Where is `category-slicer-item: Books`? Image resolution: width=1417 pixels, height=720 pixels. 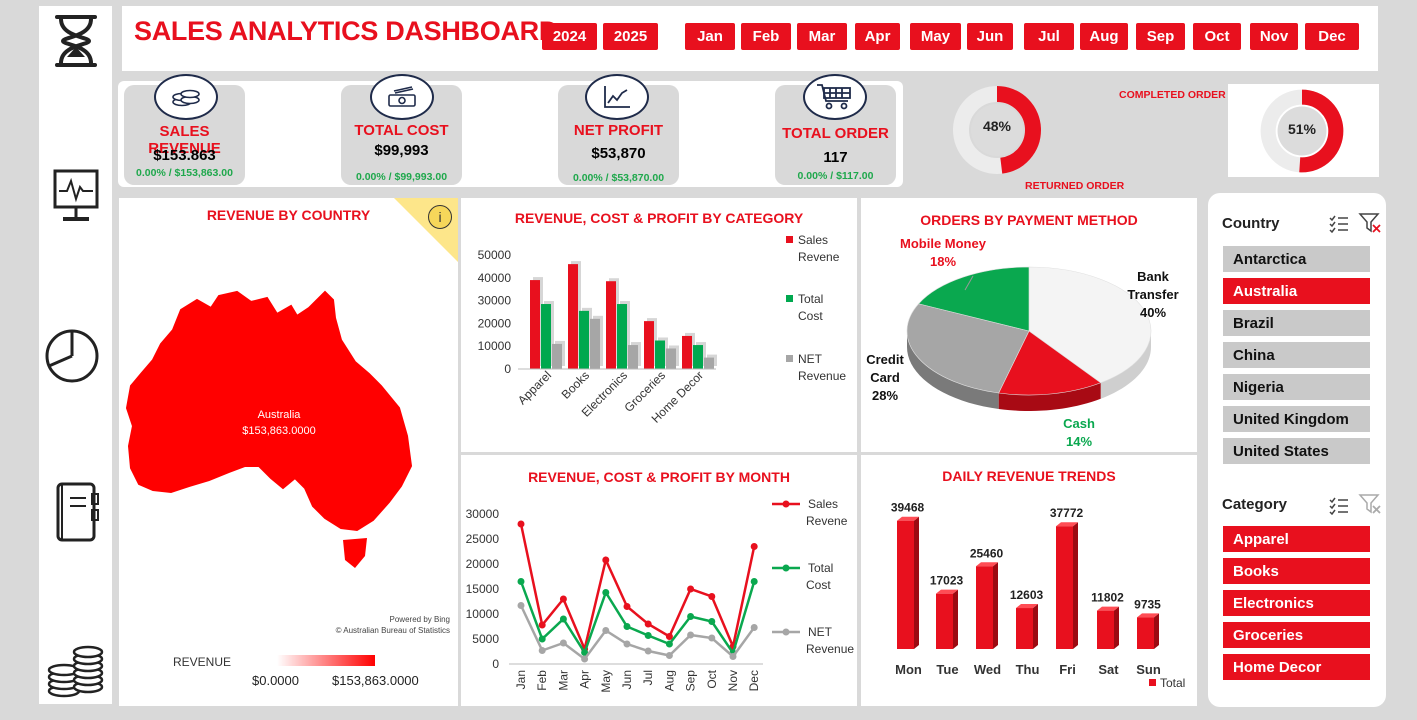 category-slicer-item: Books is located at coordinates (1296, 571).